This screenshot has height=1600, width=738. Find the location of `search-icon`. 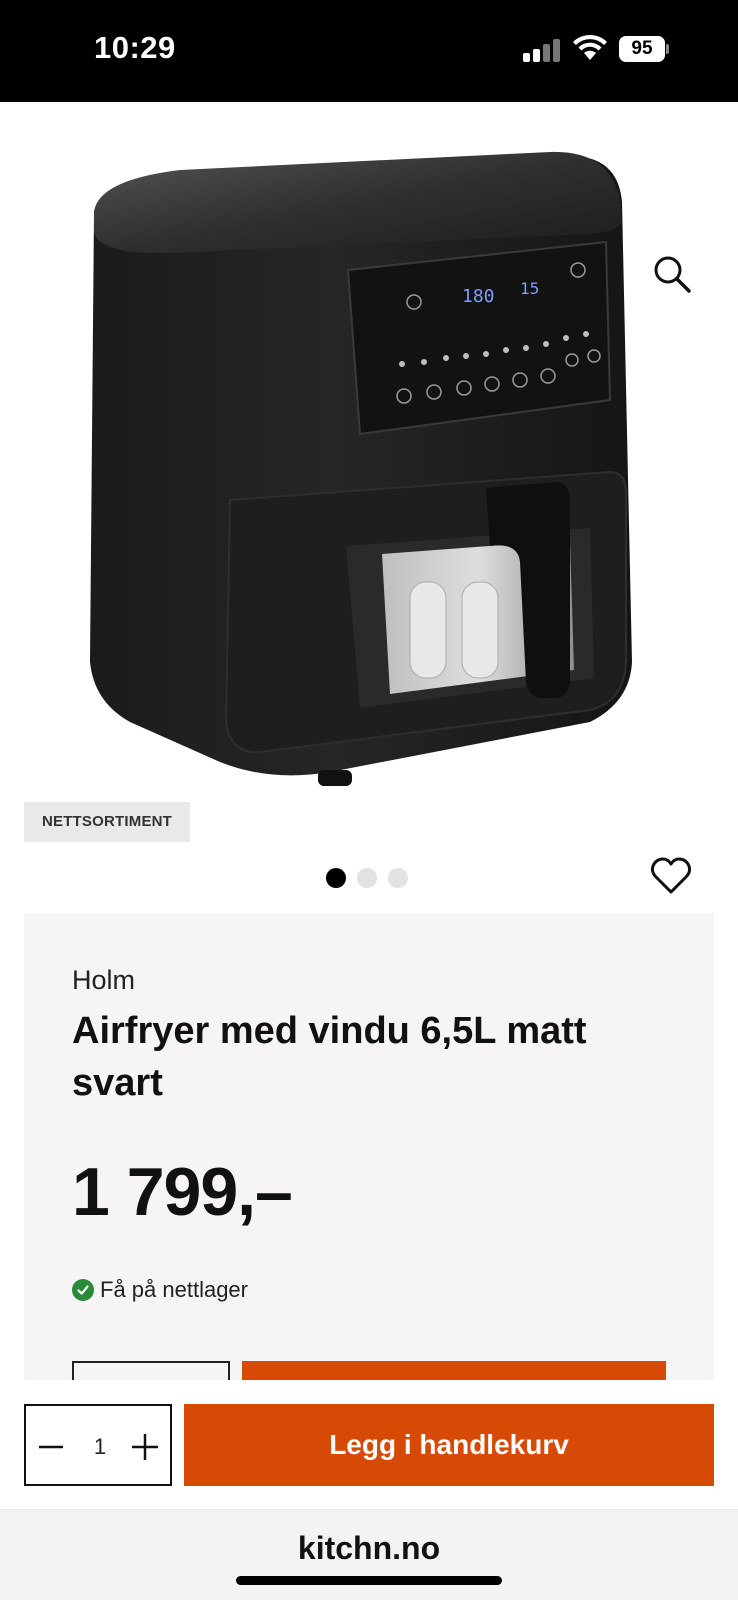

search-icon is located at coordinates (672, 274).